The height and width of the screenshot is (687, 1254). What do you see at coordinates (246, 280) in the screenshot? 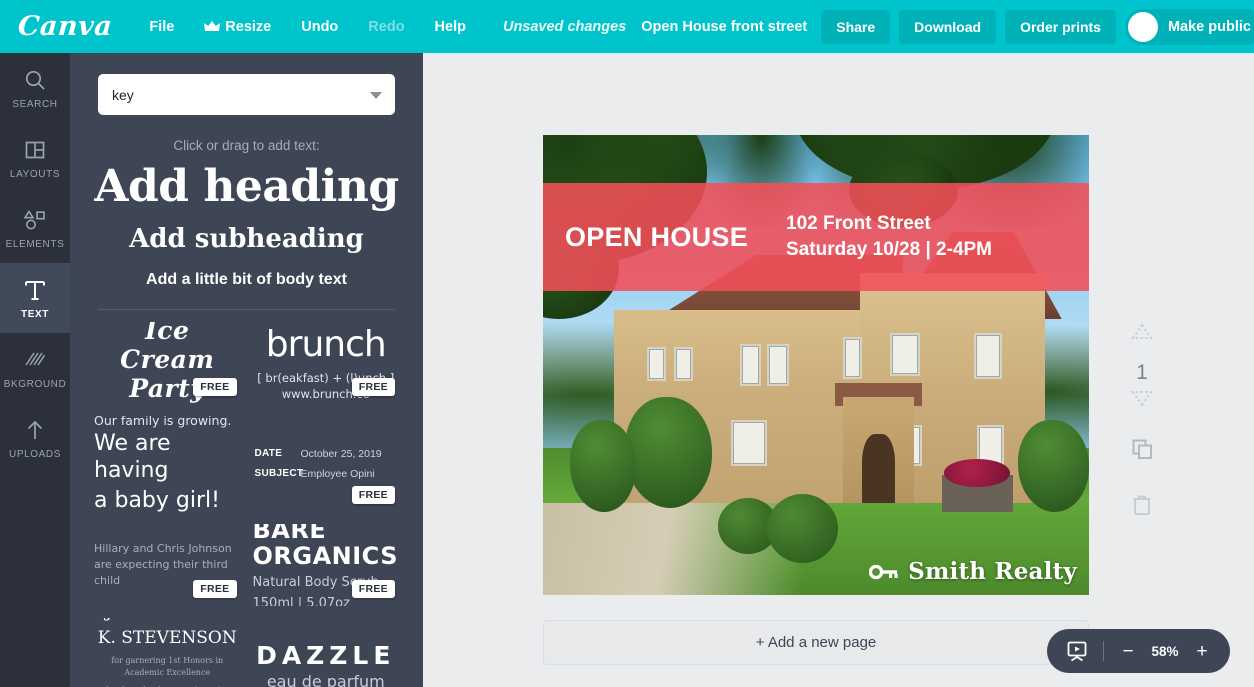
I see `add-body-text-option: Add a little bit of body text` at bounding box center [246, 280].